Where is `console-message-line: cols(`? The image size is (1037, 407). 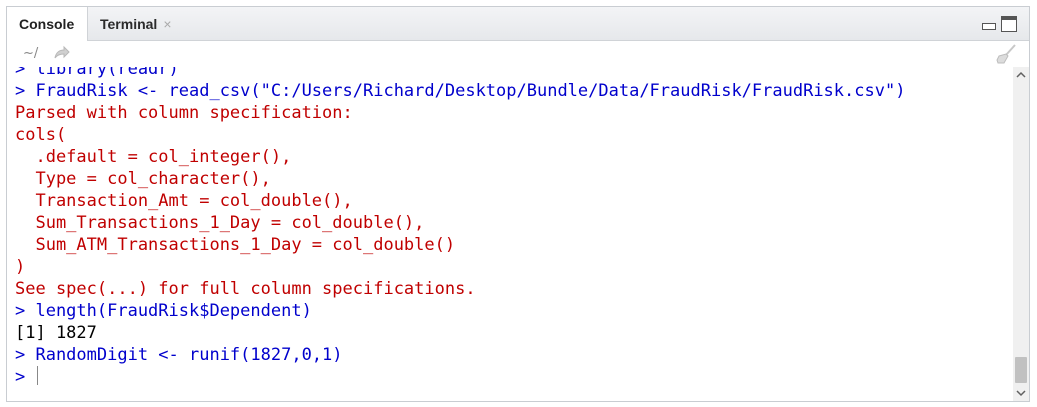
console-message-line: cols( is located at coordinates (41, 135).